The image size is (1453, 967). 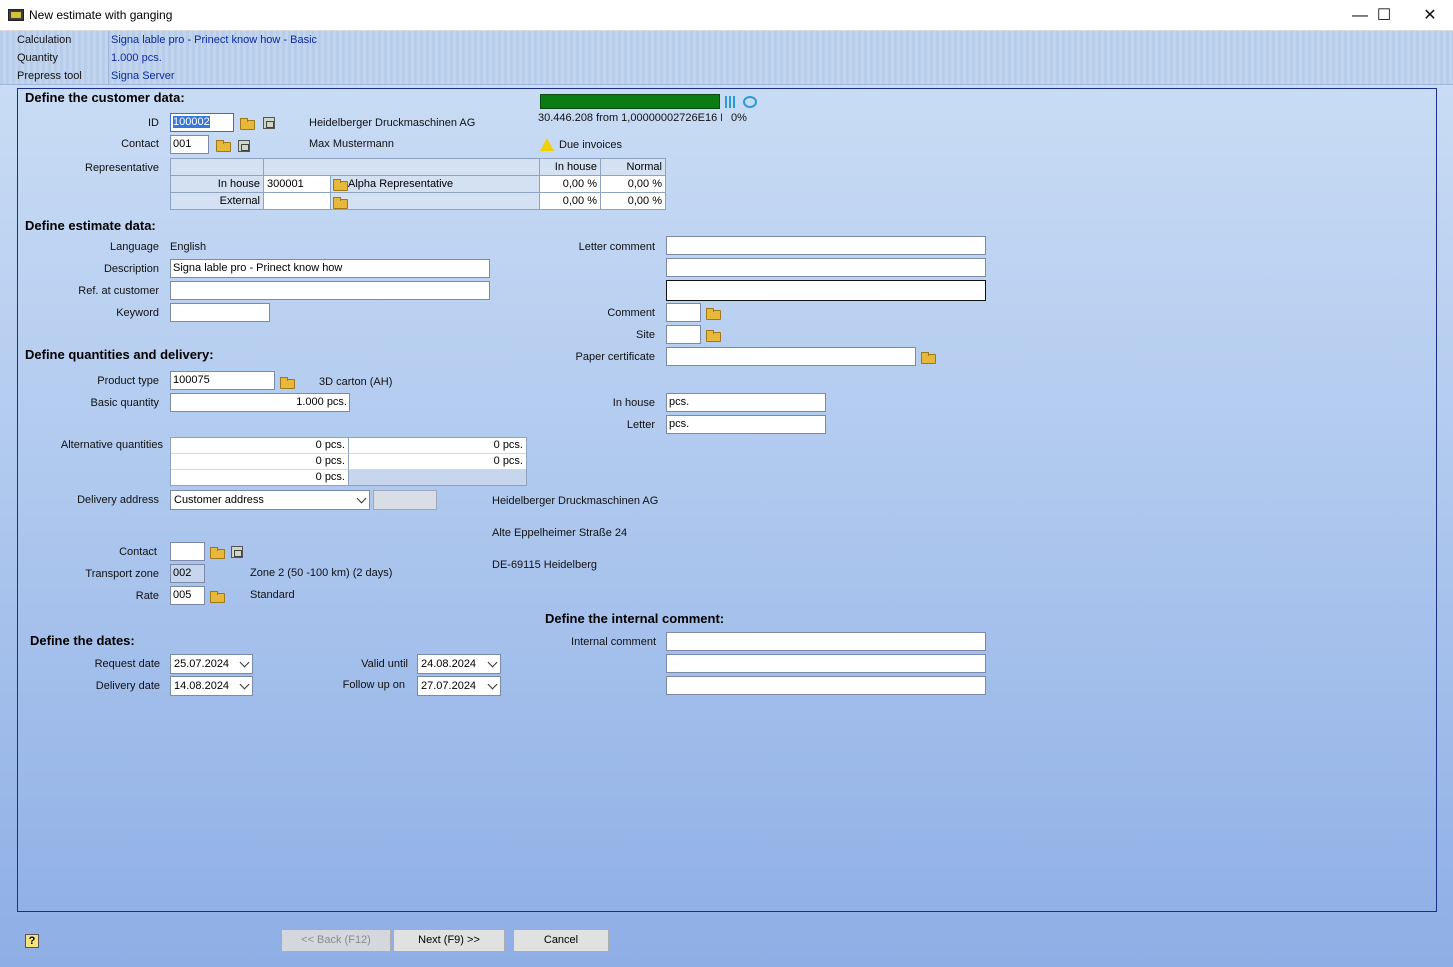 I want to click on help-icon: ?, so click(x=32, y=941).